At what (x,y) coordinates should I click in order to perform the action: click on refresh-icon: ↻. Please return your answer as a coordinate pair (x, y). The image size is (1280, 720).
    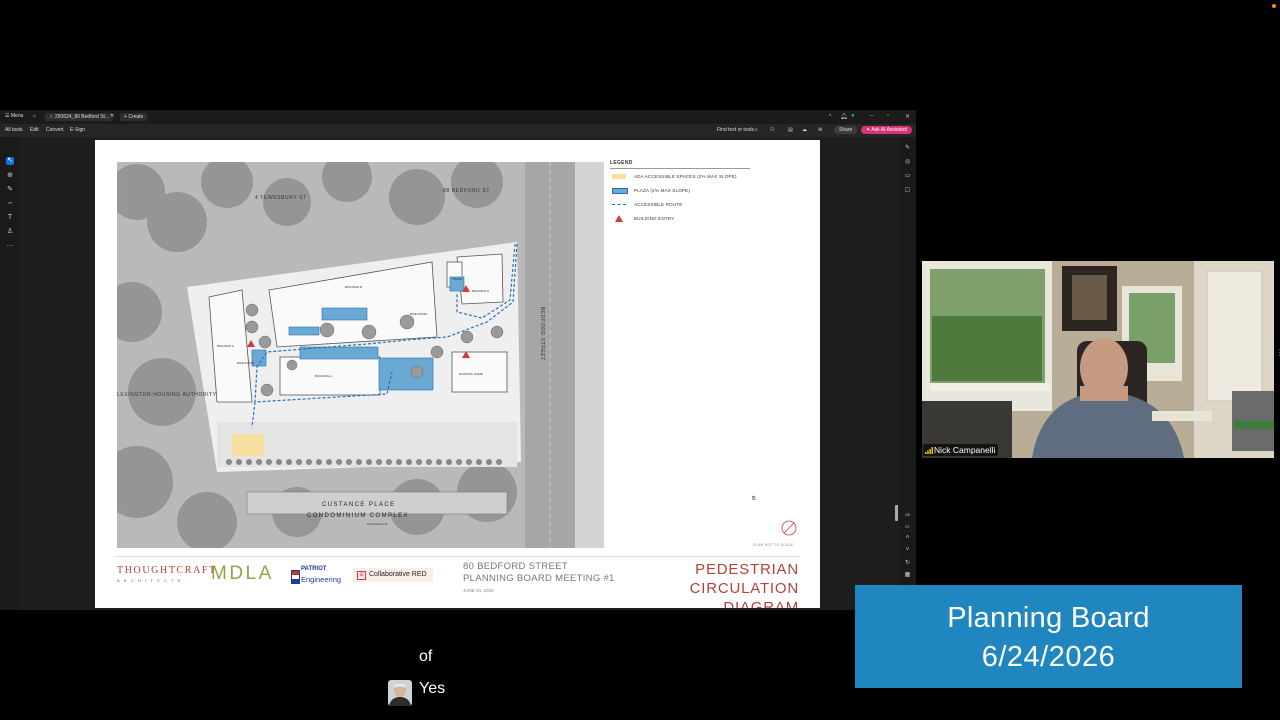
    Looking at the image, I should click on (907, 563).